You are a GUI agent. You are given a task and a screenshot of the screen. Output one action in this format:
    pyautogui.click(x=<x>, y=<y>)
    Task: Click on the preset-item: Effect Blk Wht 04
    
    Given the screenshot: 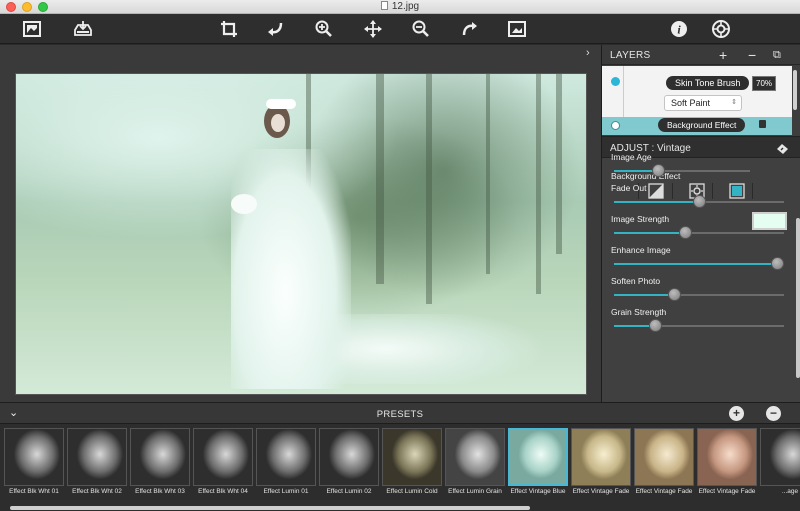 What is the action you would take?
    pyautogui.click(x=223, y=462)
    